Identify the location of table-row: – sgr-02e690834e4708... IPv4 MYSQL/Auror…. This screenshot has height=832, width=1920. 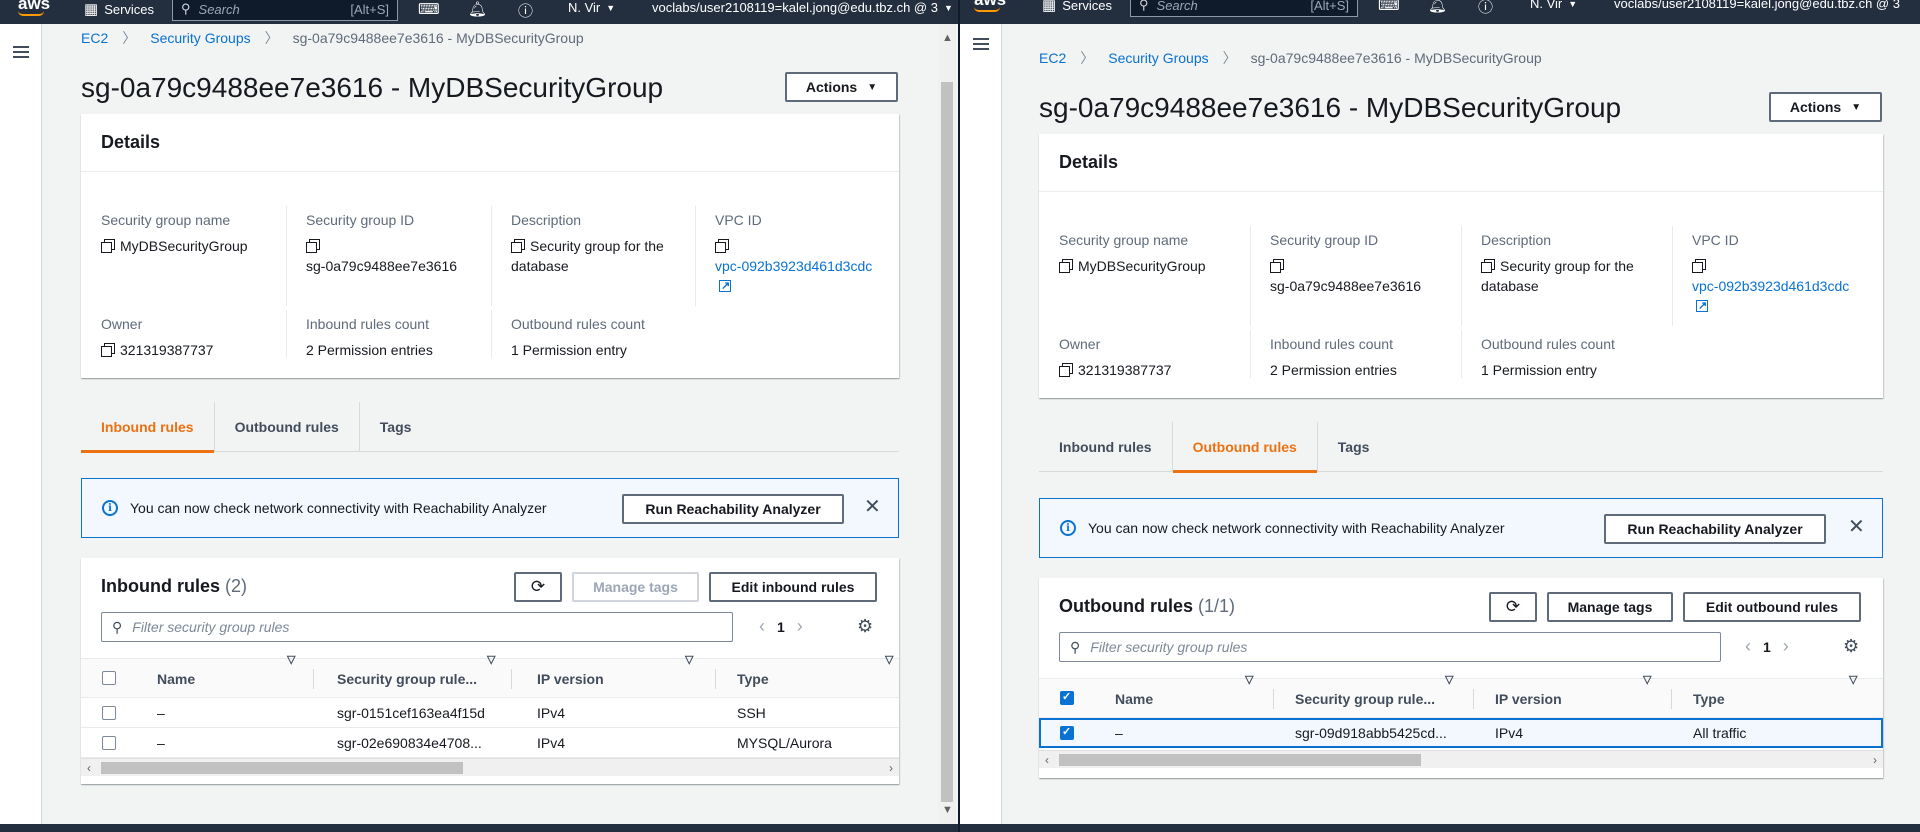
(490, 743).